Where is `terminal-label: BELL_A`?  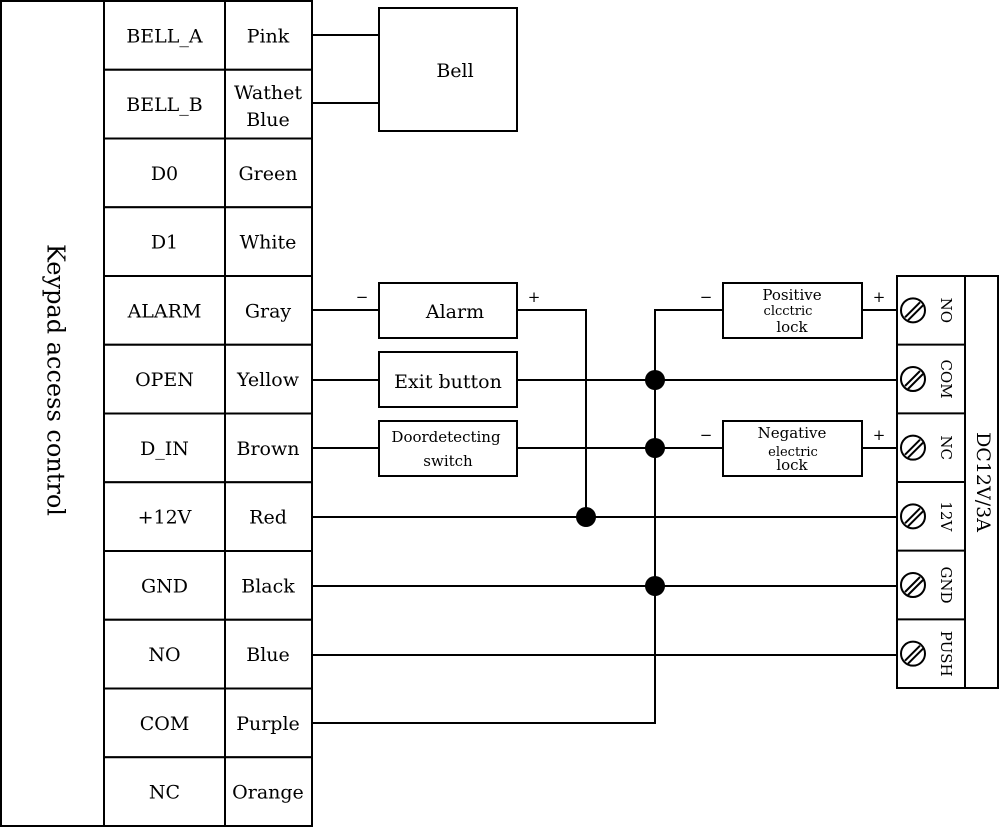 terminal-label: BELL_A is located at coordinates (164, 36).